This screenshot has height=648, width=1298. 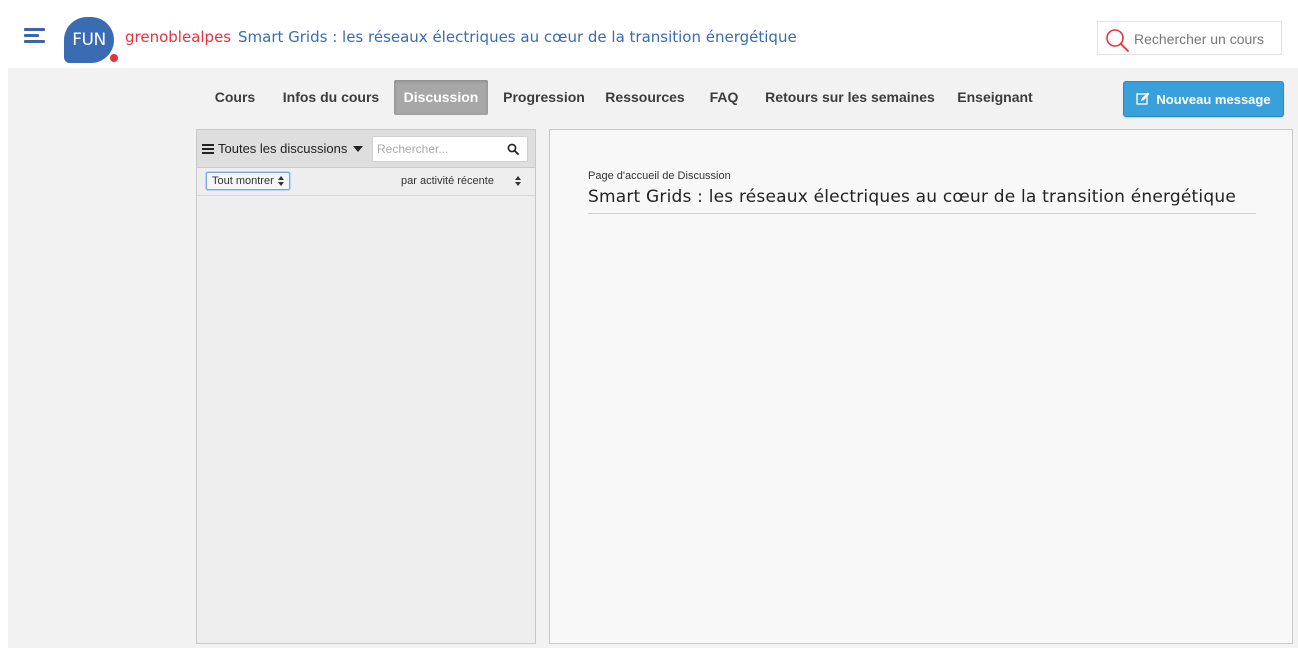 I want to click on sidebar-filter-bar: Tout montrer par activité récente, so click(x=366, y=182).